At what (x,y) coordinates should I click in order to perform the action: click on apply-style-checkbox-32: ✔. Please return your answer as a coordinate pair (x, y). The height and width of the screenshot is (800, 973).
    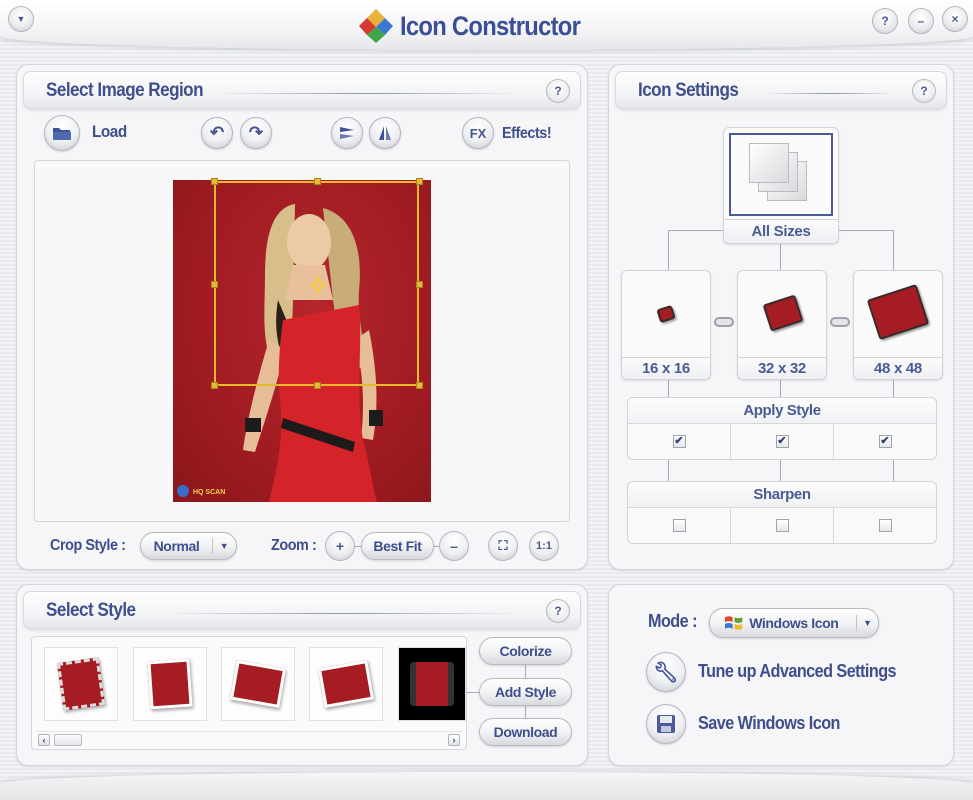
    Looking at the image, I should click on (782, 441).